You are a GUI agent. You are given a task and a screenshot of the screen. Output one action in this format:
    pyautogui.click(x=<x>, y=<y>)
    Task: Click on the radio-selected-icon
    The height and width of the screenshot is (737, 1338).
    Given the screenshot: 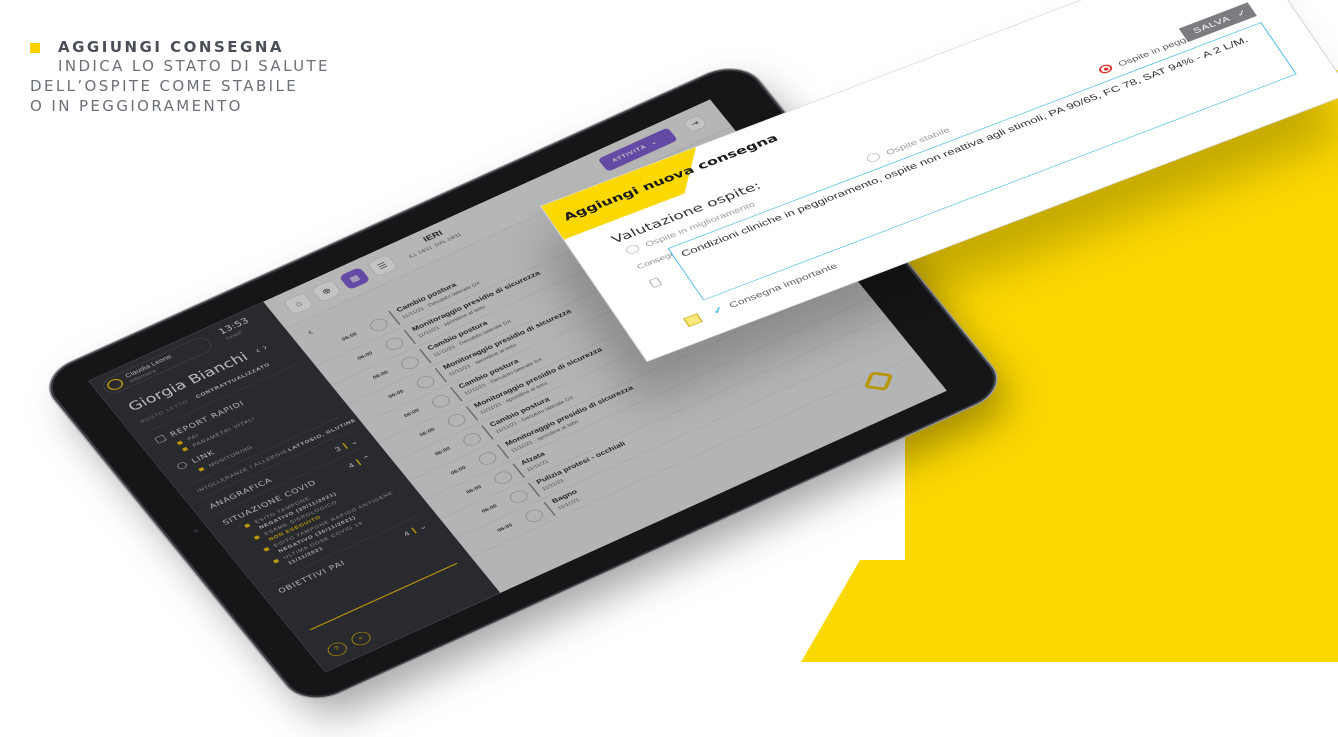 What is the action you would take?
    pyautogui.click(x=1106, y=69)
    